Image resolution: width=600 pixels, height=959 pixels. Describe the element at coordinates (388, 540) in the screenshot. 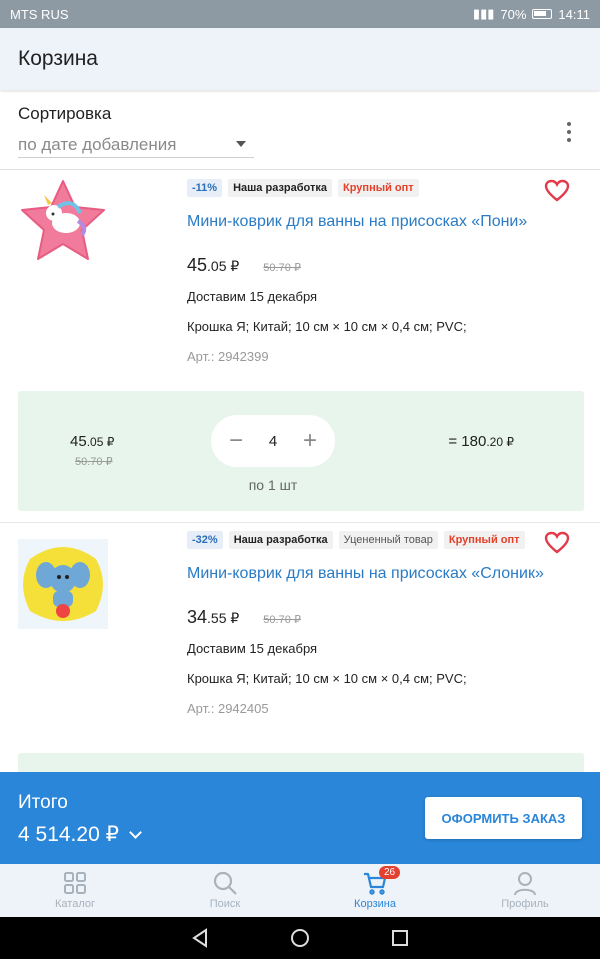

I see `discounted-item-badge: Уцененный товар` at that location.